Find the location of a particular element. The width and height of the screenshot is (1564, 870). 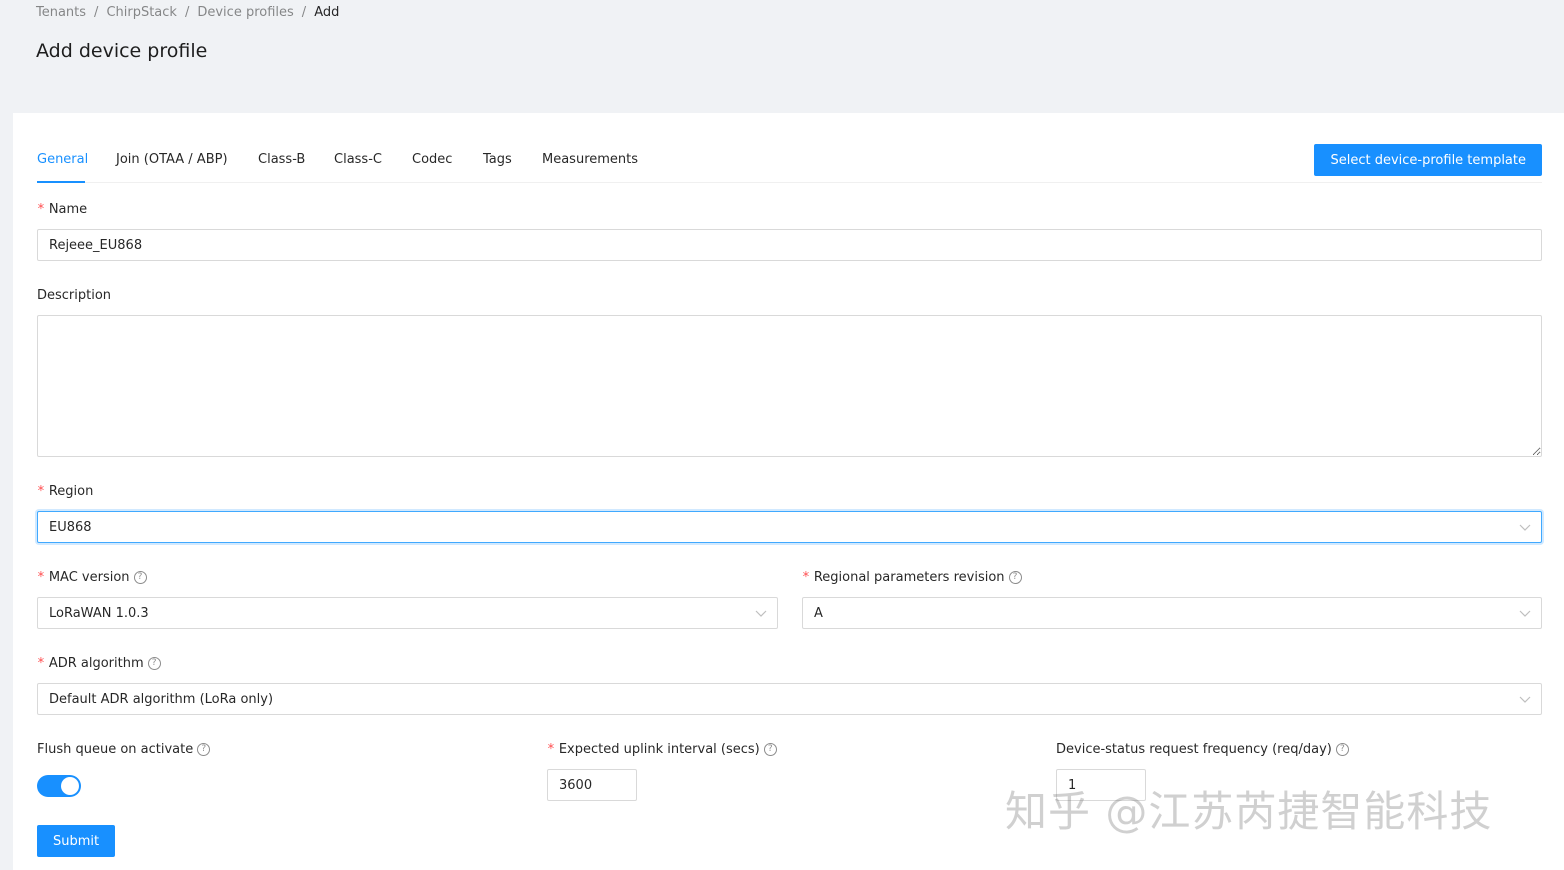

name-input is located at coordinates (789, 245).